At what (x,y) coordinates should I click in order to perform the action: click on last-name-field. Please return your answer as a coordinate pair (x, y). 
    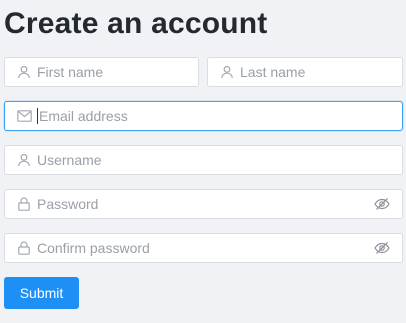
    Looking at the image, I should click on (305, 72).